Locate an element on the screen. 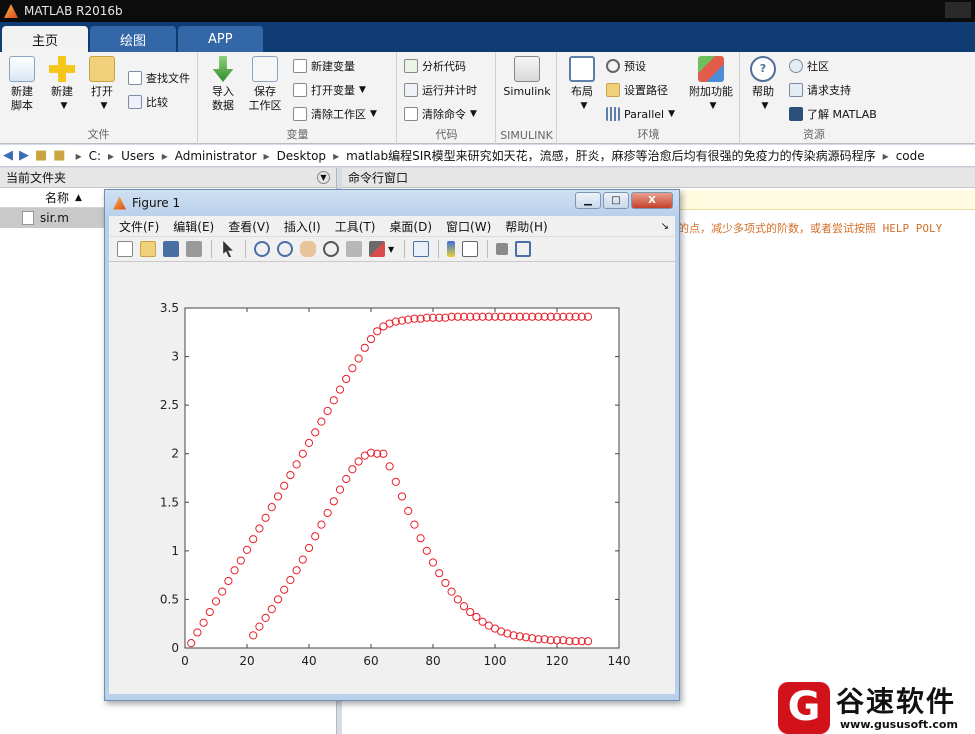  new-figure-icon is located at coordinates (125, 249).